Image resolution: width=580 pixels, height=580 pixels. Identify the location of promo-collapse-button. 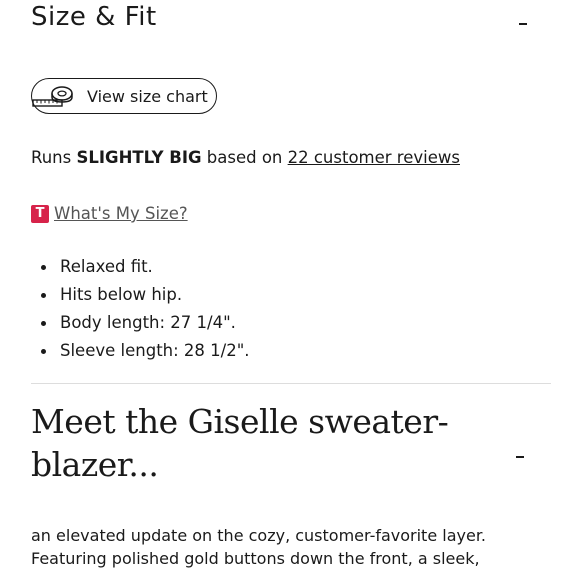
(522, 457).